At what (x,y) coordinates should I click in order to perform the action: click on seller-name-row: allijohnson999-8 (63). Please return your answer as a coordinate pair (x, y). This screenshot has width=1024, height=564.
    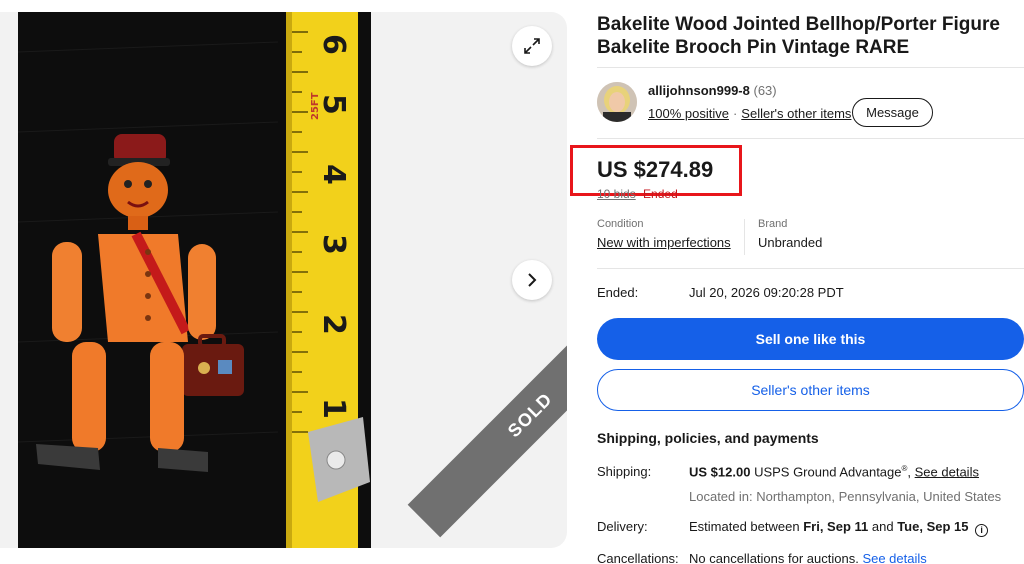
    Looking at the image, I should click on (712, 90).